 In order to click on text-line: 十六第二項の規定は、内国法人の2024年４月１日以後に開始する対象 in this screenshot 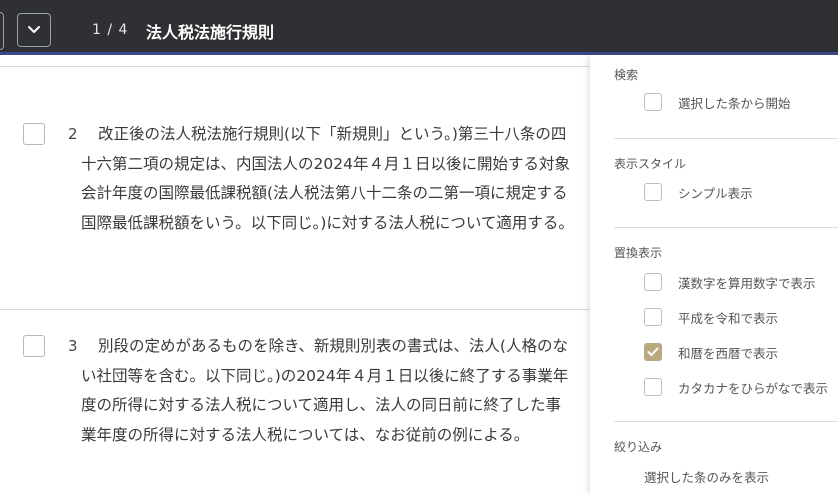, I will do `click(325, 163)`.